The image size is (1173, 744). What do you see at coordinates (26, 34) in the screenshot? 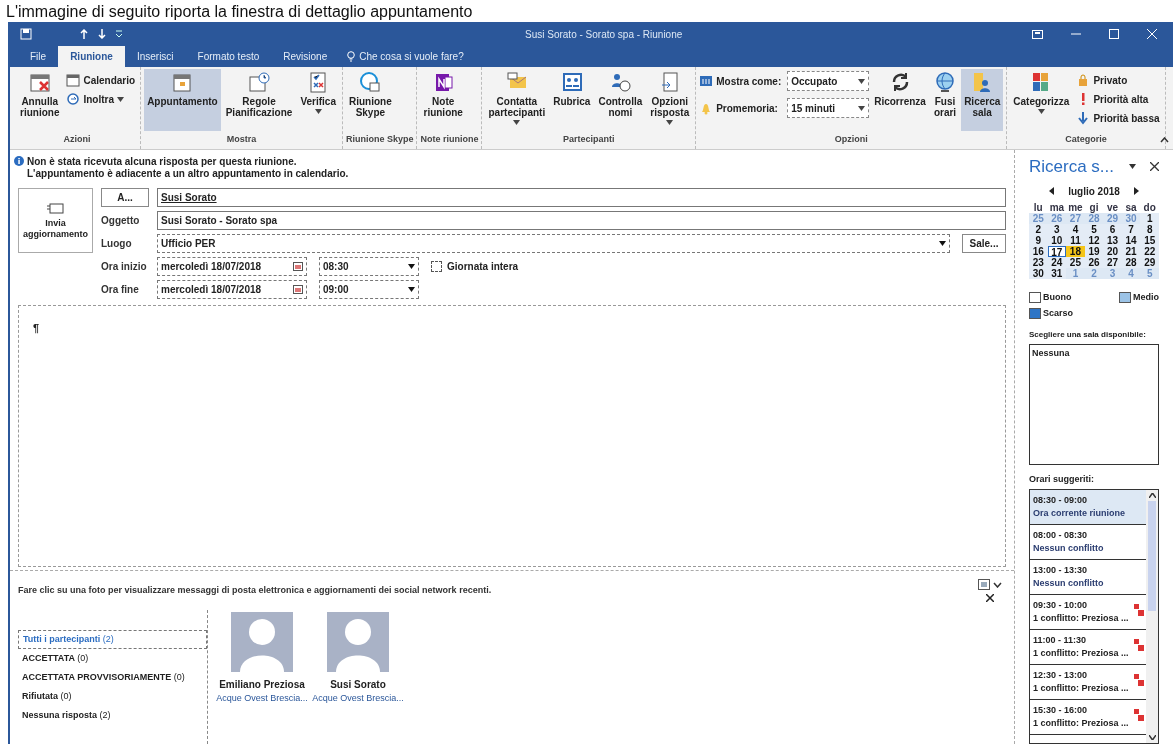
I see `save-icon` at bounding box center [26, 34].